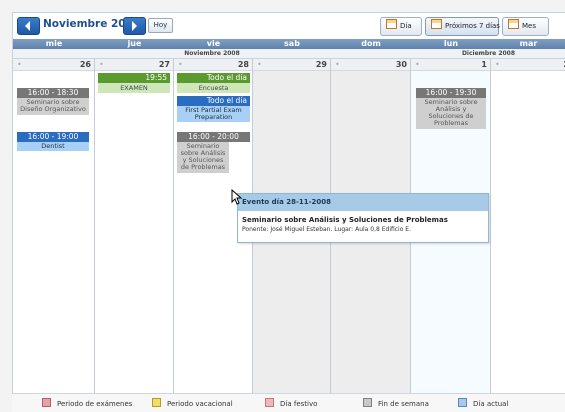 The width and height of the screenshot is (565, 412). What do you see at coordinates (213, 114) in the screenshot?
I see `event-title: First Partial Exam Preparation` at bounding box center [213, 114].